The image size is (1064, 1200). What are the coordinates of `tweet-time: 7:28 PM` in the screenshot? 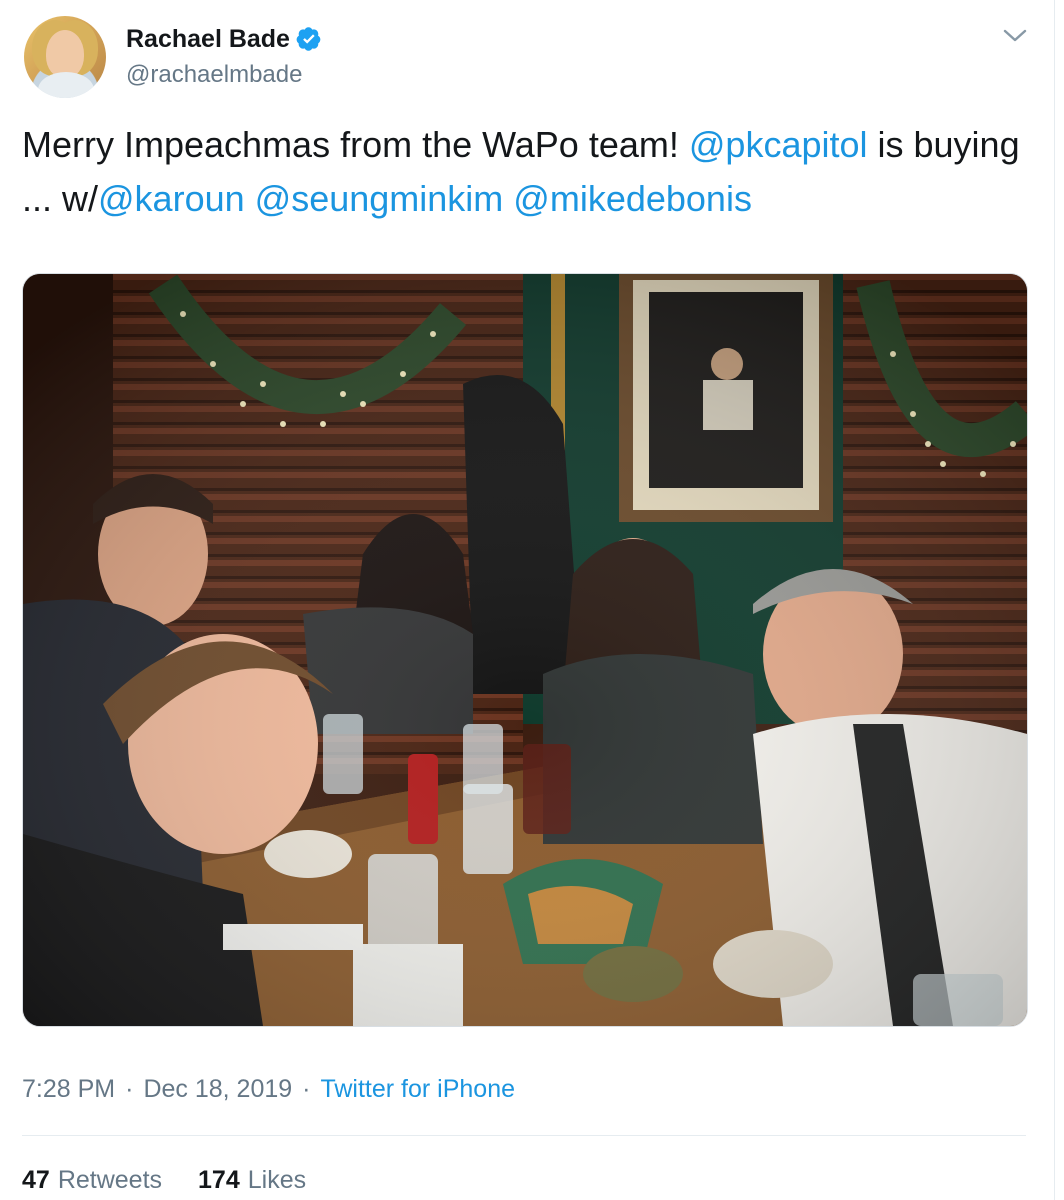 It's located at (68, 1089).